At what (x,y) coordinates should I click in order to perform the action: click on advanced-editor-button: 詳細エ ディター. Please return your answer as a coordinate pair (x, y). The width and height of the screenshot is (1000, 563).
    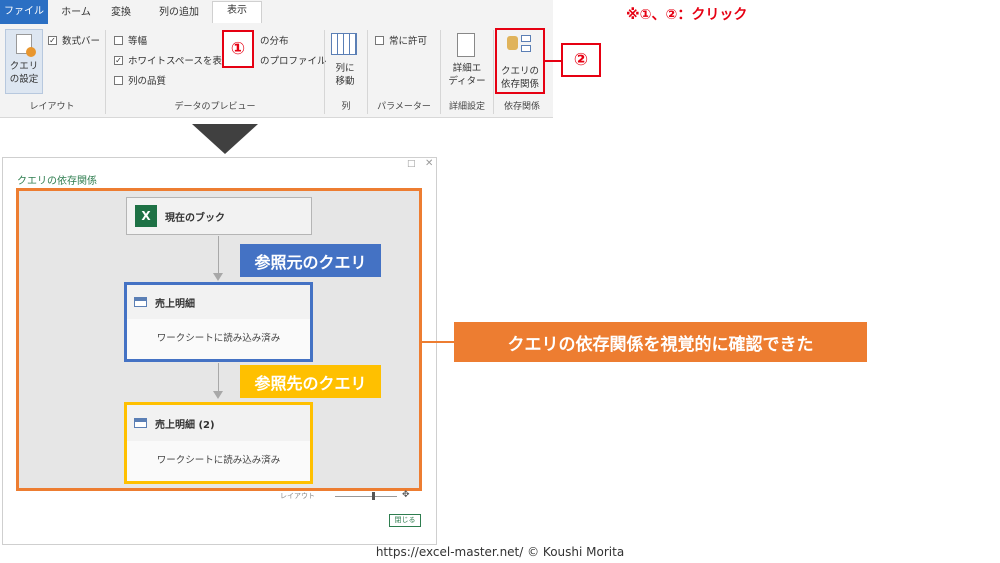
    Looking at the image, I should click on (467, 75).